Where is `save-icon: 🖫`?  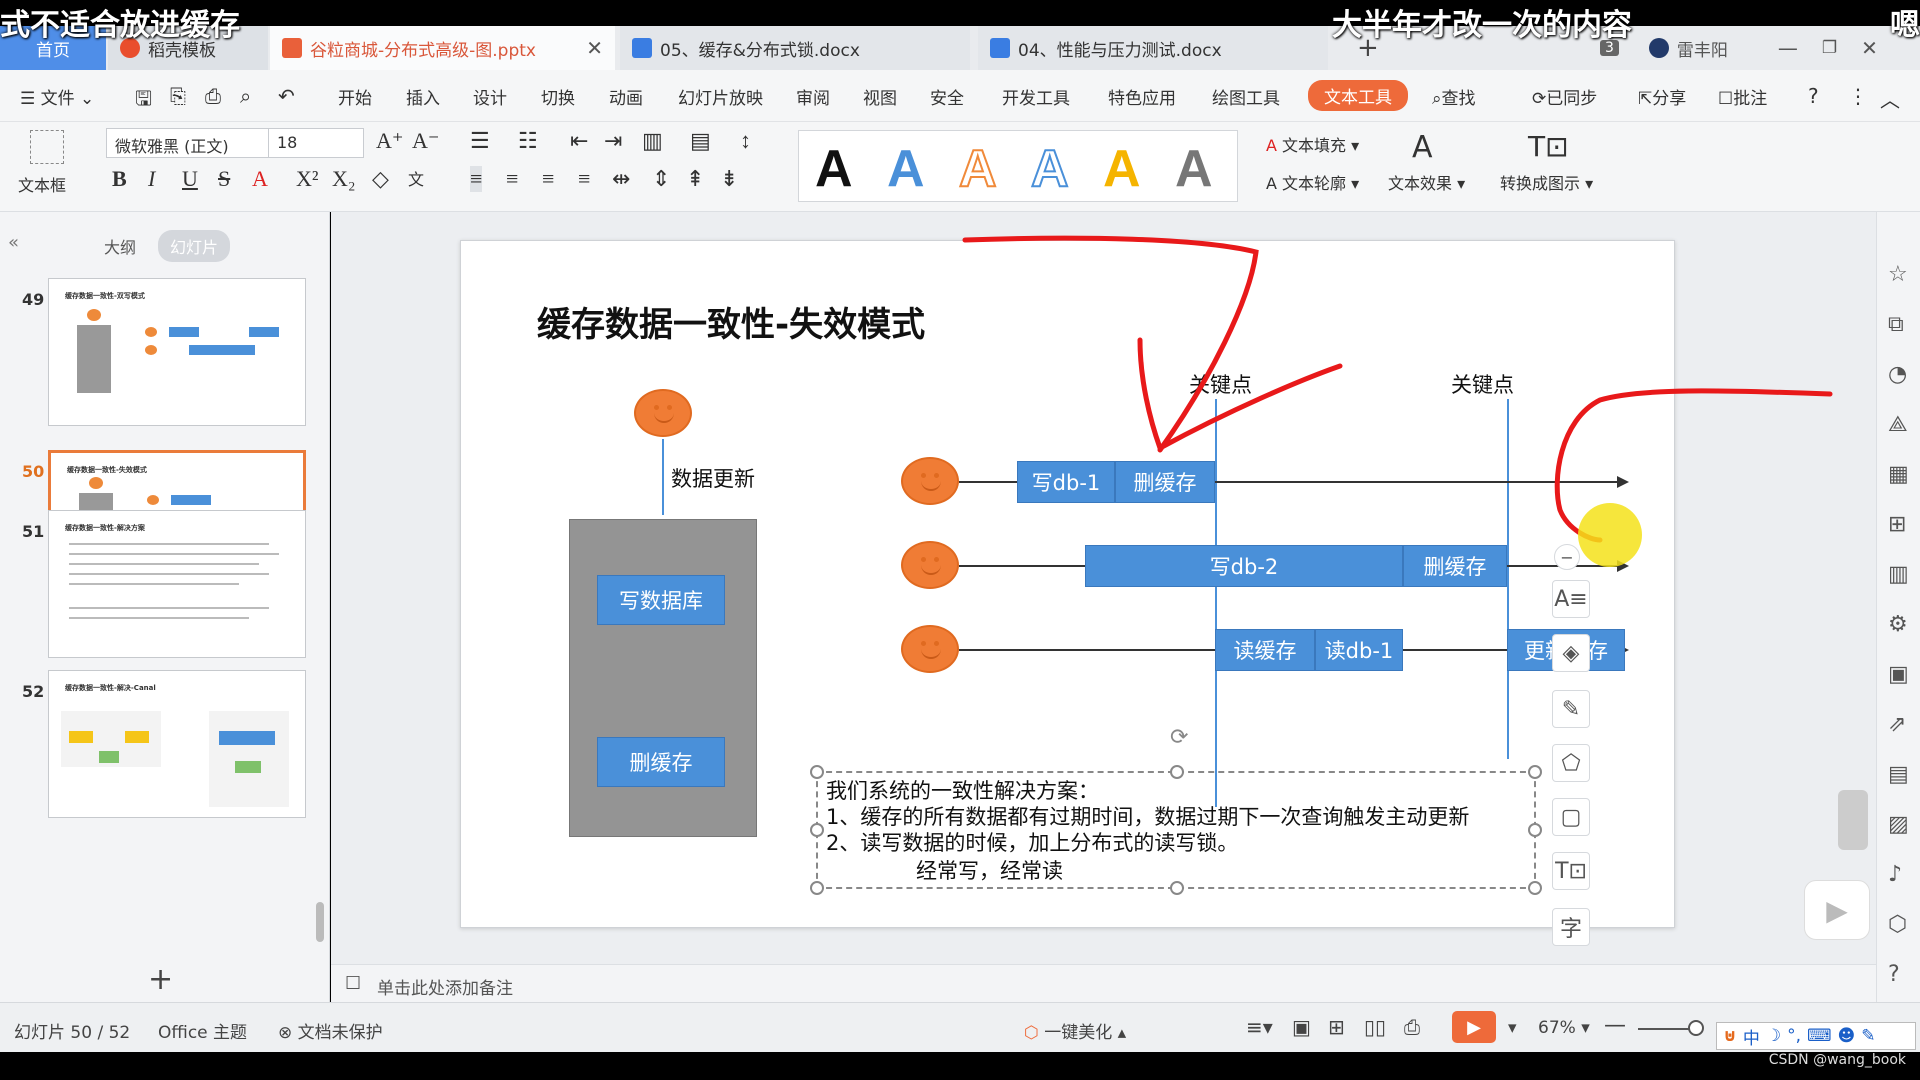
save-icon: 🖫 is located at coordinates (143, 101).